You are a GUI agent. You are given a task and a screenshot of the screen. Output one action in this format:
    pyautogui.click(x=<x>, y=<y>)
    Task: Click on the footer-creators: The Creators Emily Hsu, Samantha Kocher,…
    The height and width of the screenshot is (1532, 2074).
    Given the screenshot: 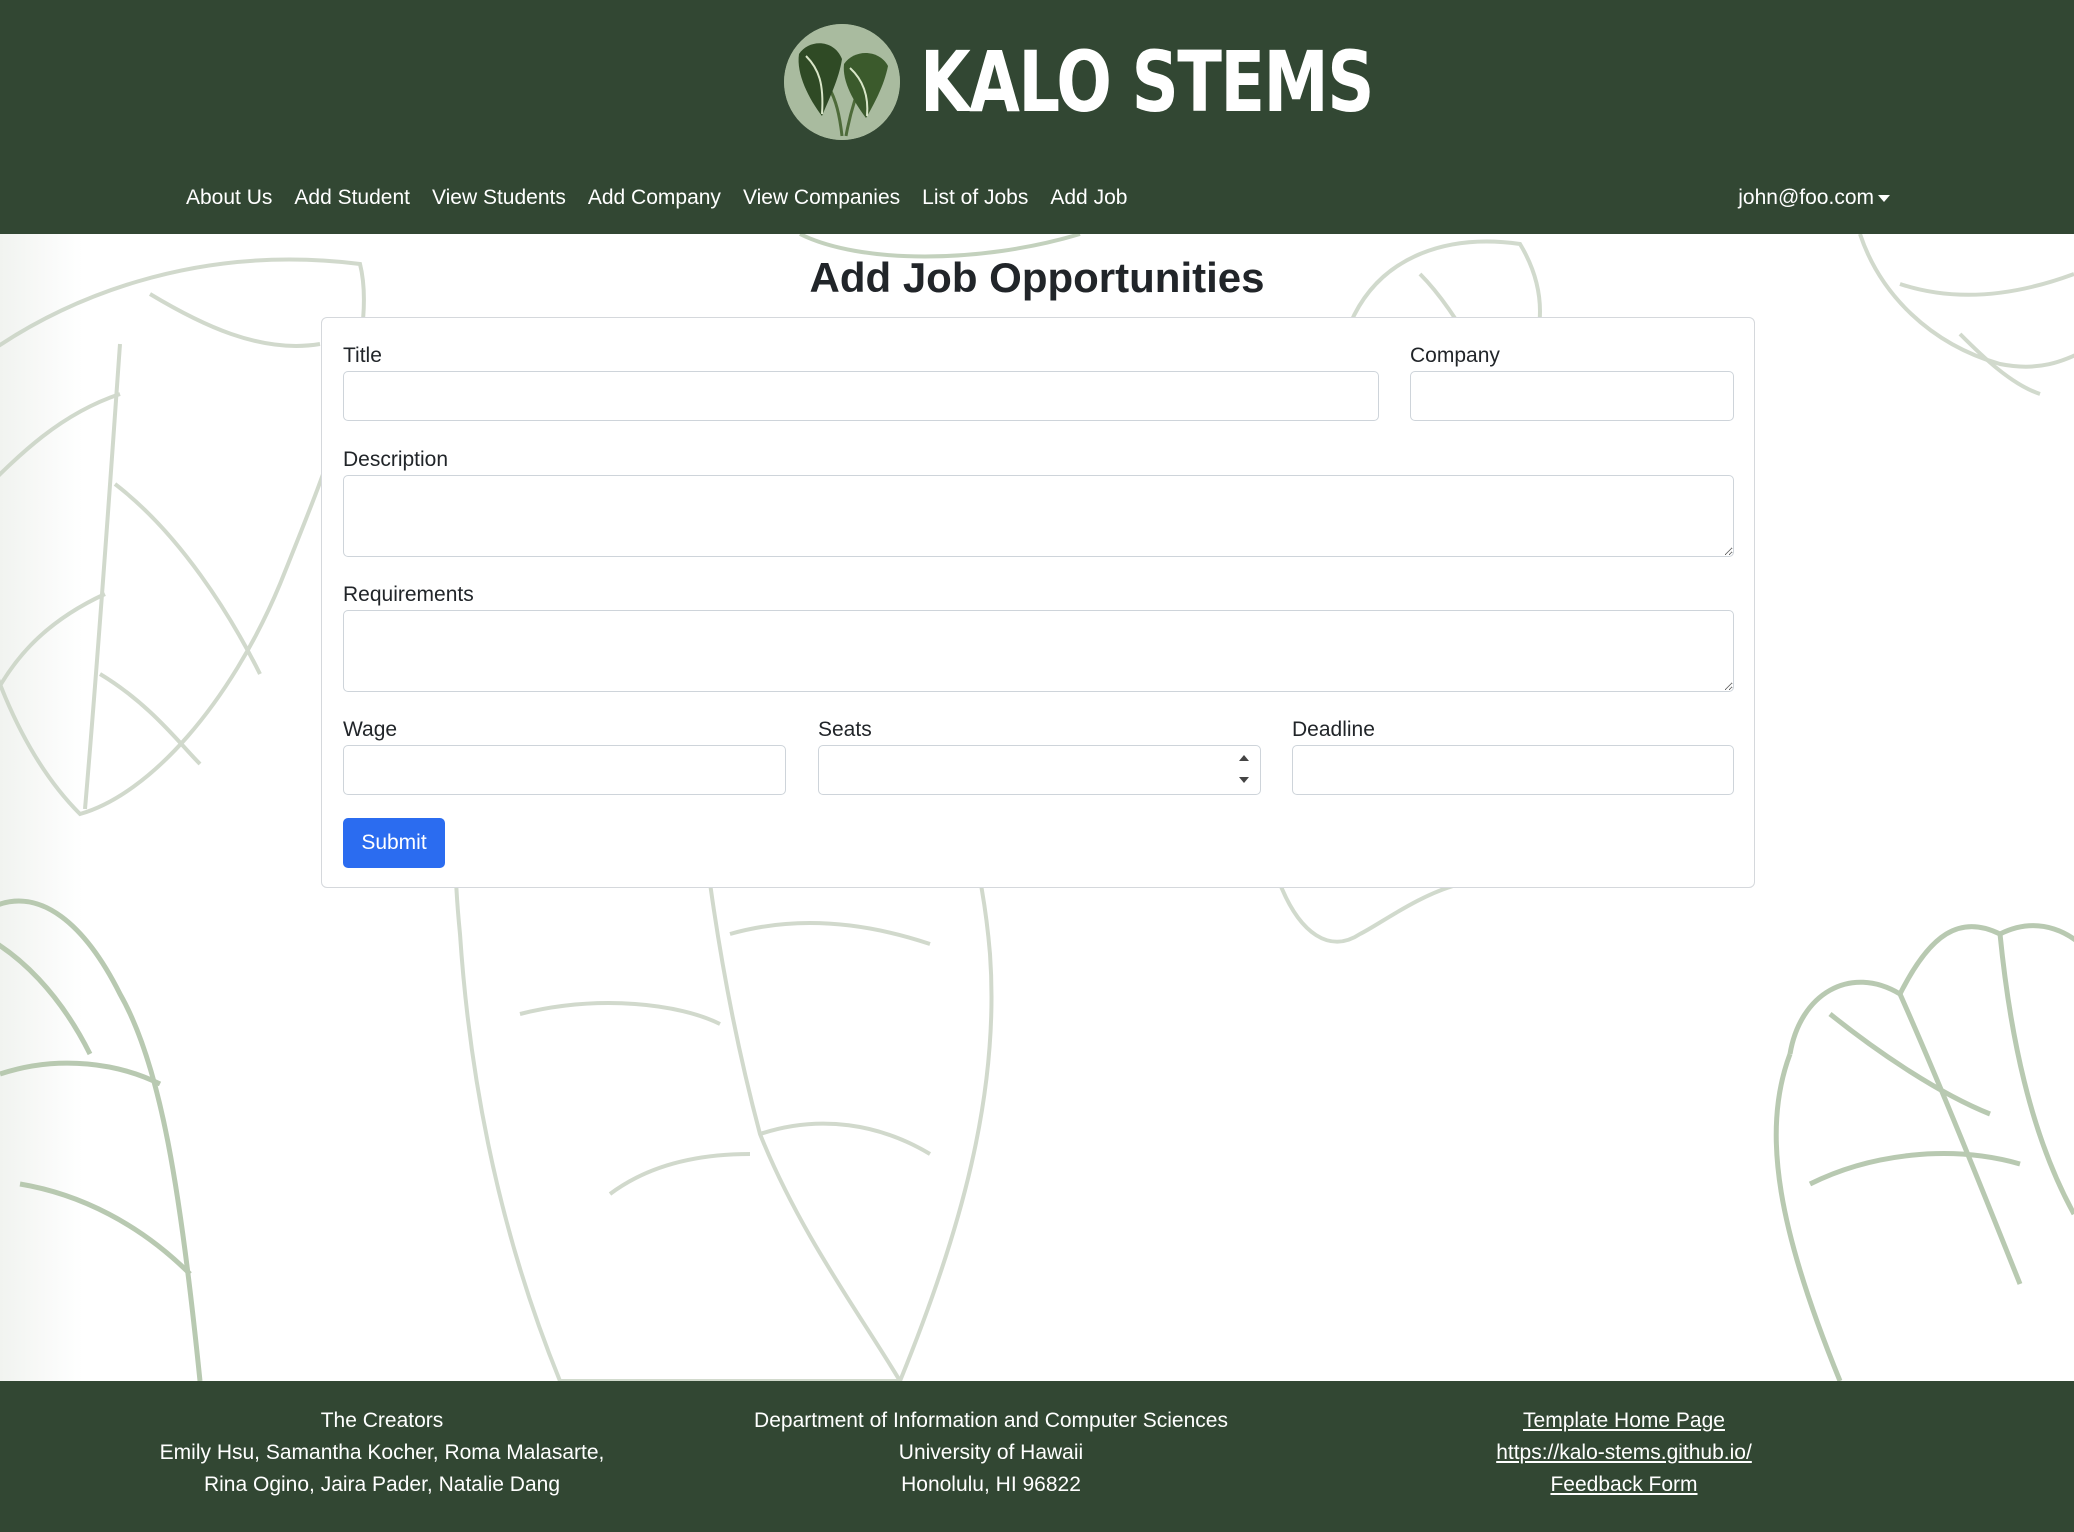 What is the action you would take?
    pyautogui.click(x=382, y=1453)
    